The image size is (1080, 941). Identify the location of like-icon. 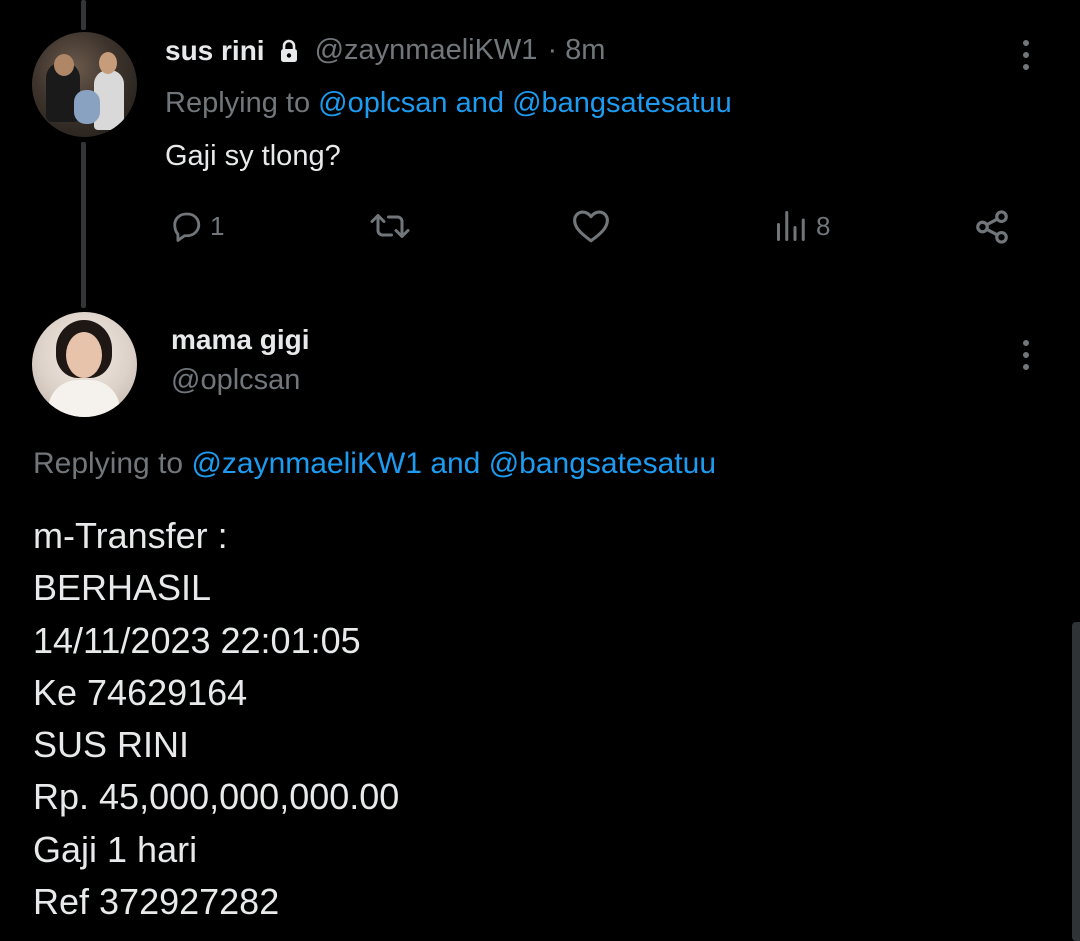
(591, 226).